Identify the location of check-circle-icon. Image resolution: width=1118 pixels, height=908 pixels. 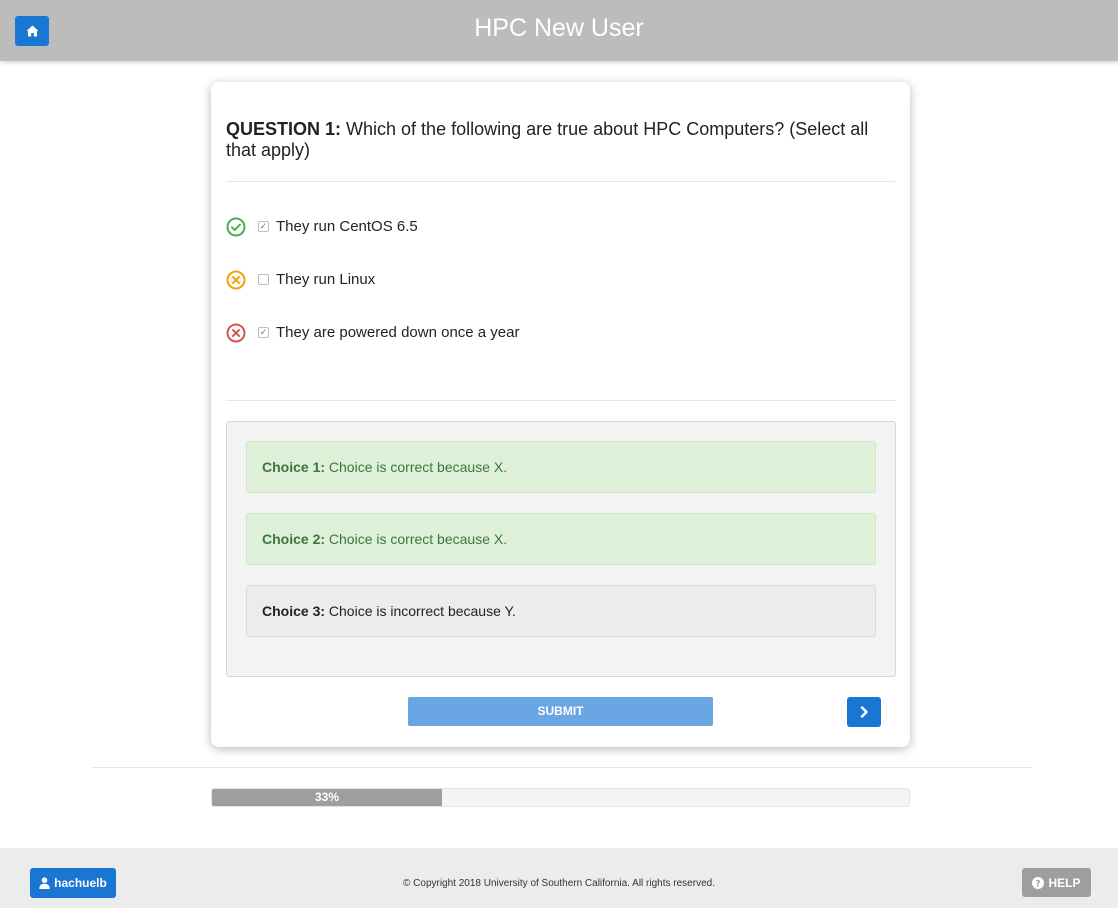
(236, 227).